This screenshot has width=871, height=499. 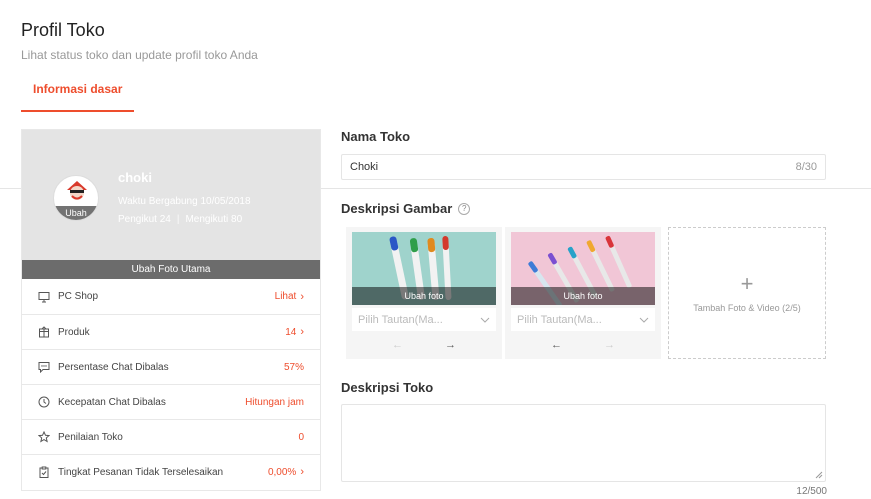 I want to click on metric-label: Produk, so click(x=74, y=332).